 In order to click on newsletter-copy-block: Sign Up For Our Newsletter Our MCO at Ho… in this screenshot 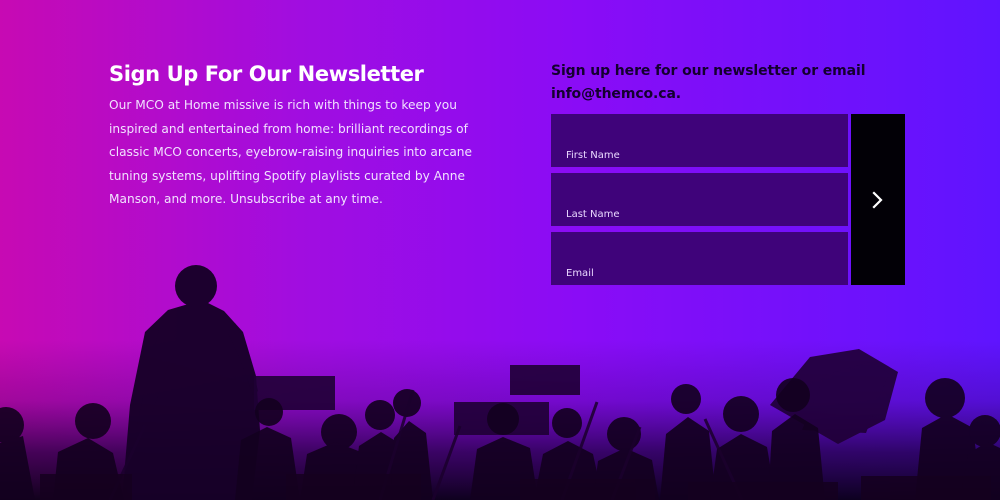, I will do `click(291, 136)`.